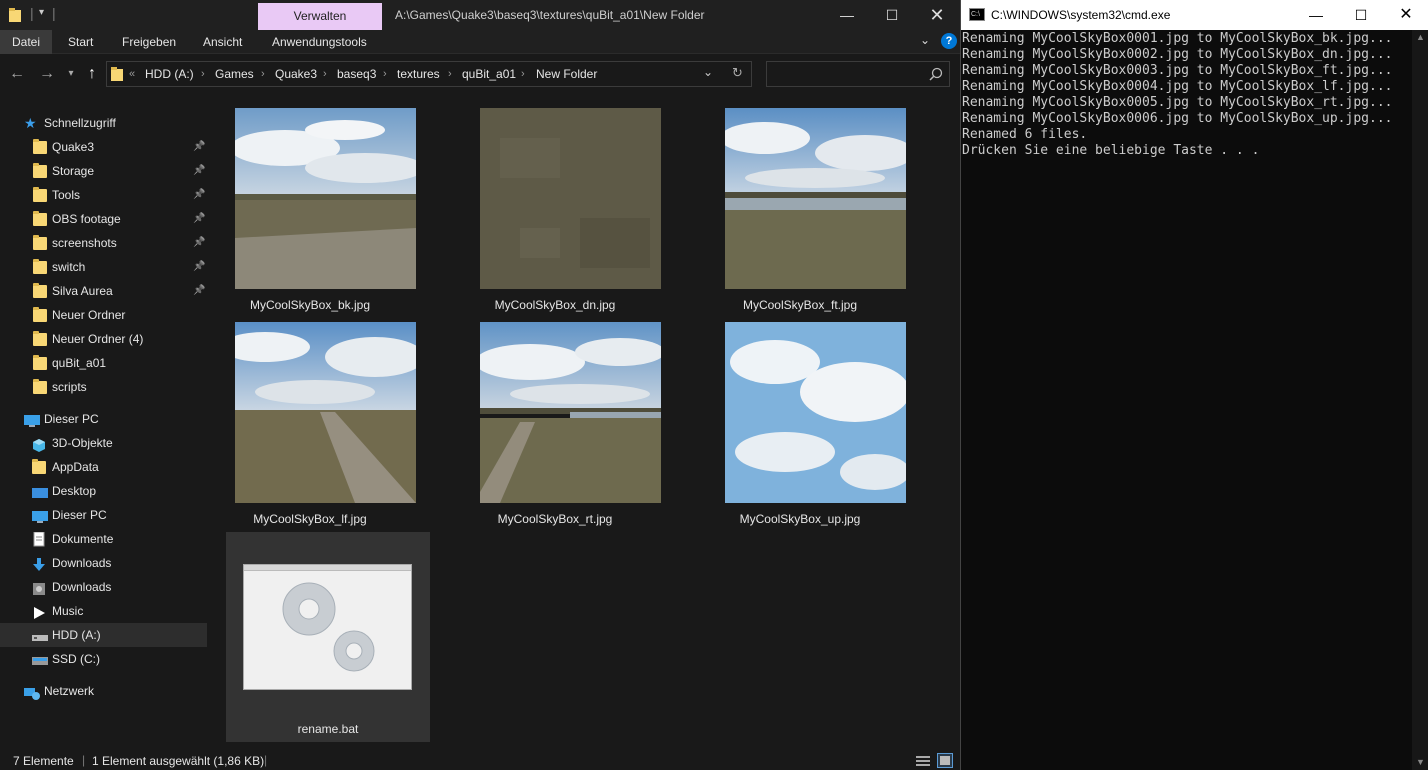  Describe the element at coordinates (39, 563) in the screenshot. I see `download-icon` at that location.